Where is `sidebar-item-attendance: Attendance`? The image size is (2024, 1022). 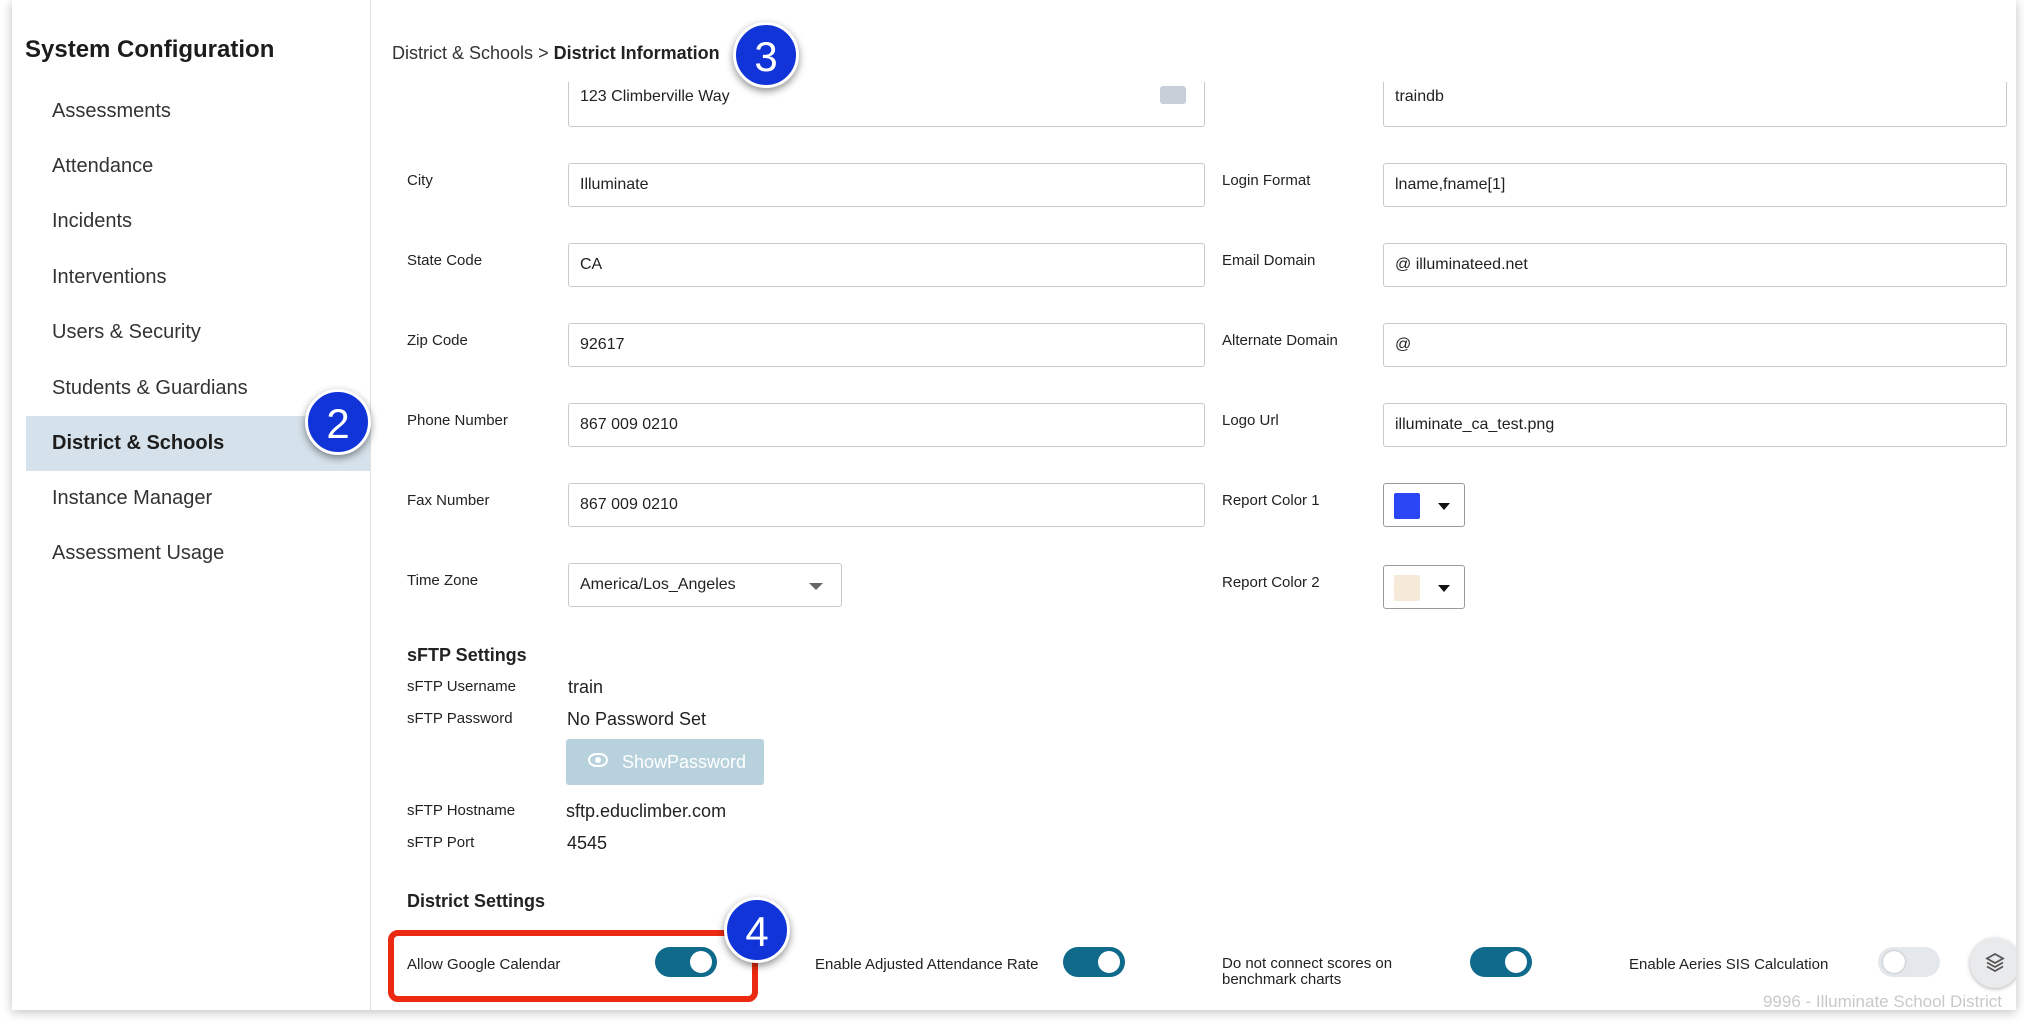 sidebar-item-attendance: Attendance is located at coordinates (198, 166).